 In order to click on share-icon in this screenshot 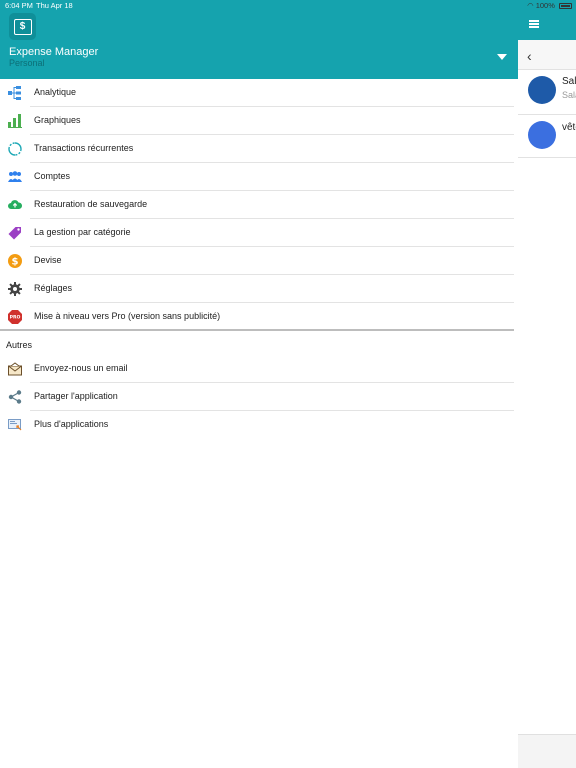, I will do `click(15, 397)`.